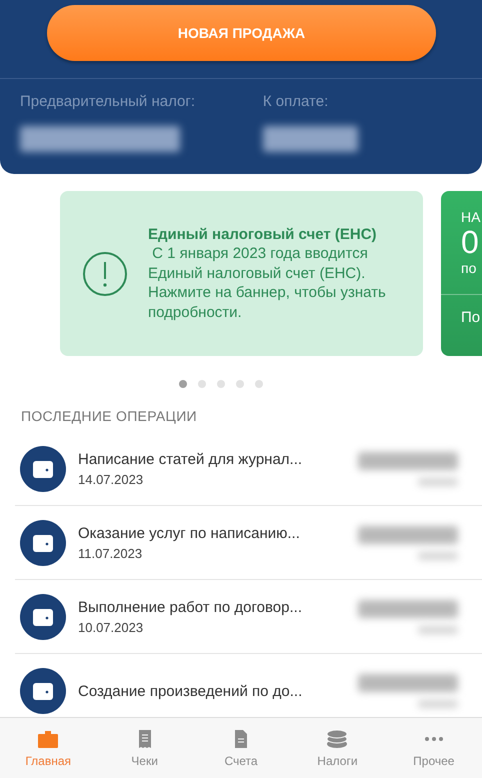 This screenshot has height=778, width=482. What do you see at coordinates (109, 415) in the screenshot?
I see `section-title: ПОСЛЕДНИЕ ОПЕРАЦИИ` at bounding box center [109, 415].